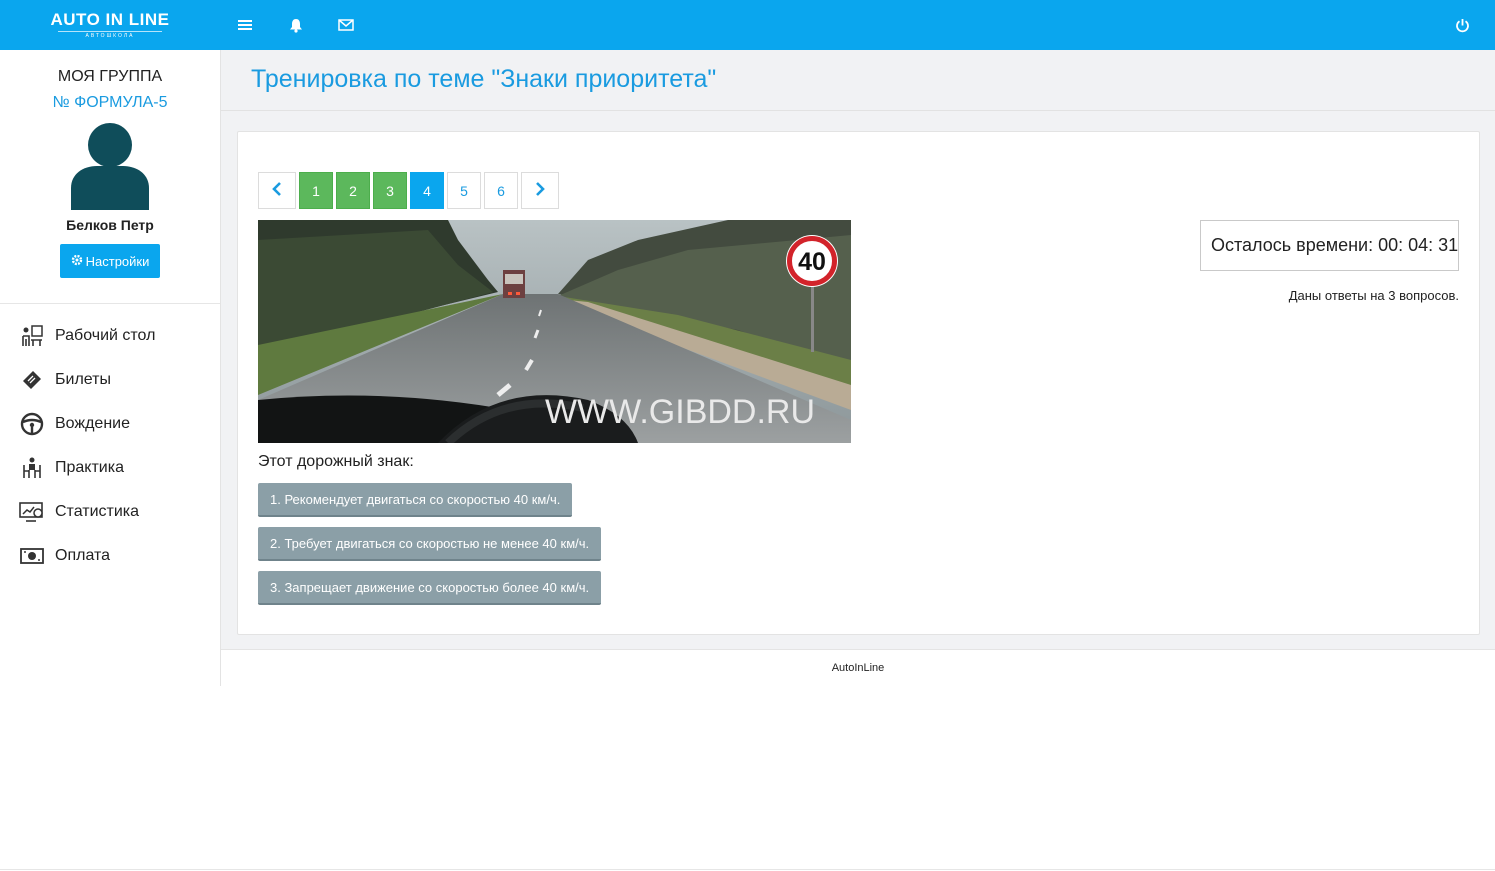  I want to click on prev-page-button, so click(277, 190).